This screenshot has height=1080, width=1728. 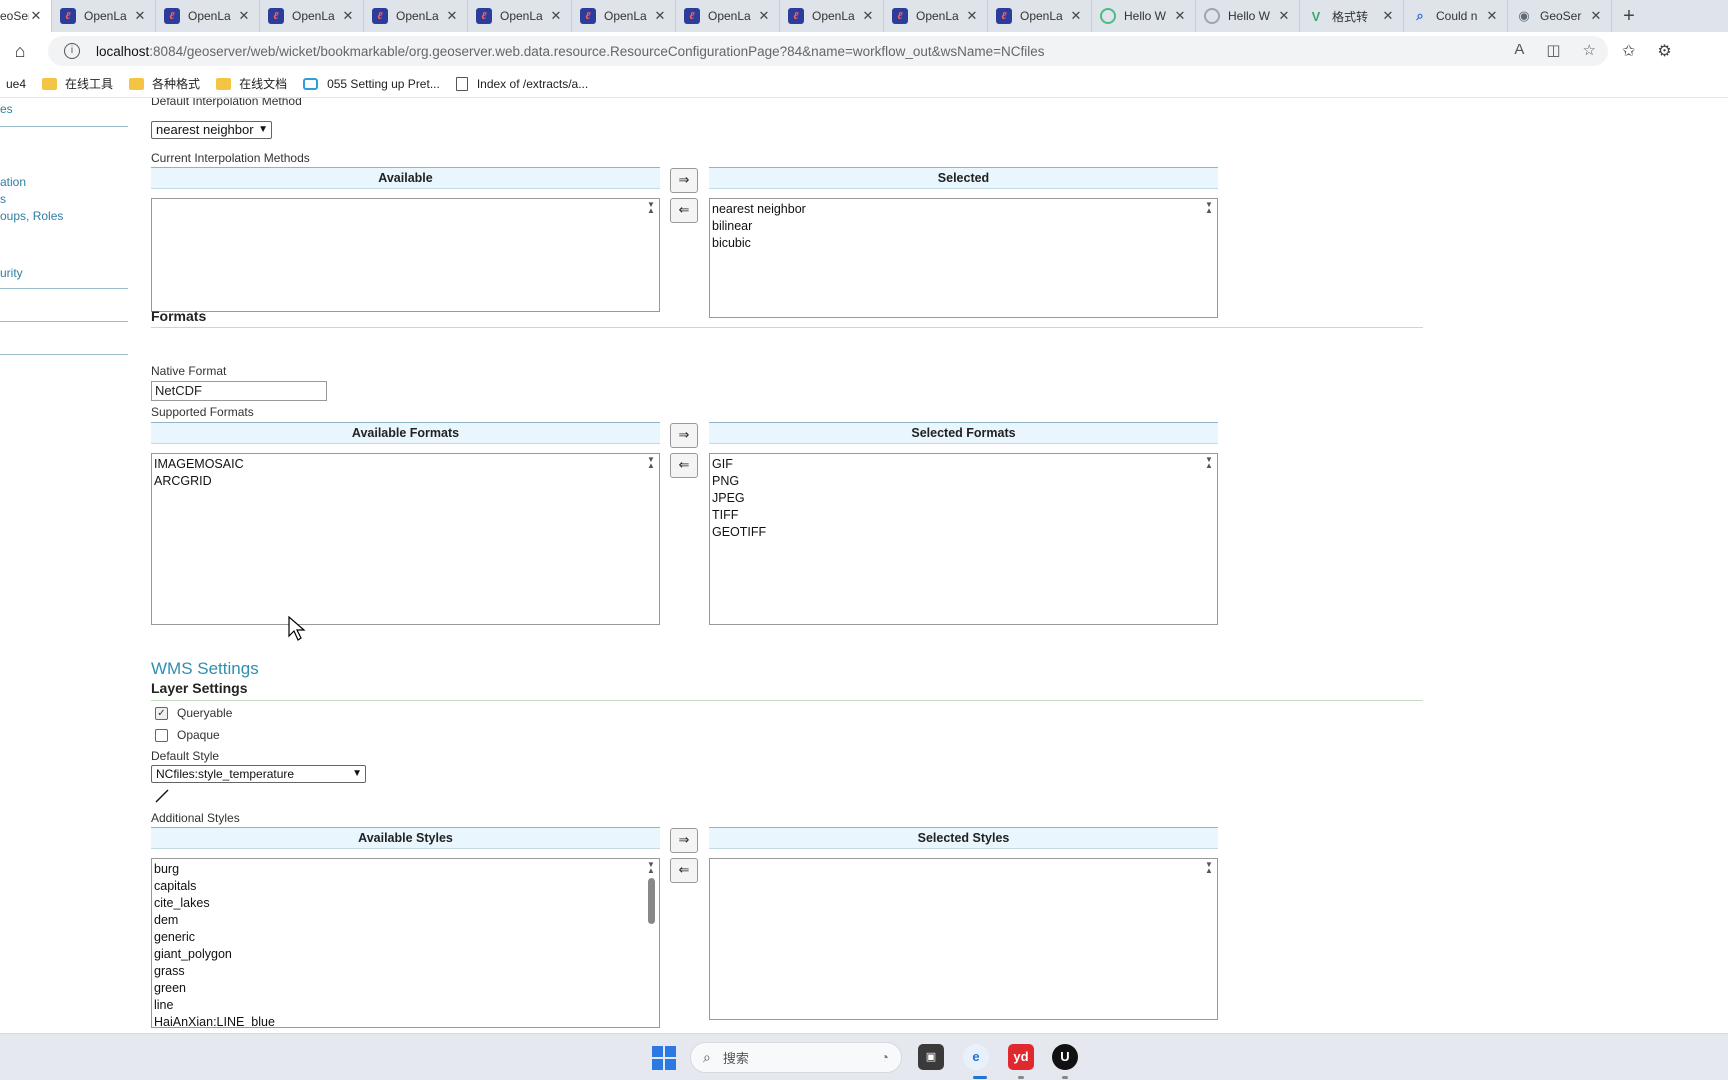 What do you see at coordinates (397, 903) in the screenshot?
I see `list-item: cite_lakes` at bounding box center [397, 903].